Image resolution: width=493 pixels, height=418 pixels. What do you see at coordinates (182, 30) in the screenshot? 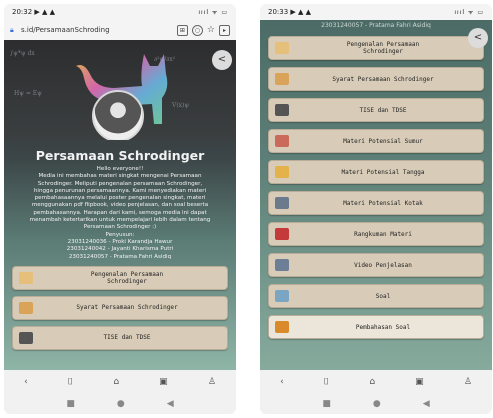
I see `translate-icon: ⊞` at bounding box center [182, 30].